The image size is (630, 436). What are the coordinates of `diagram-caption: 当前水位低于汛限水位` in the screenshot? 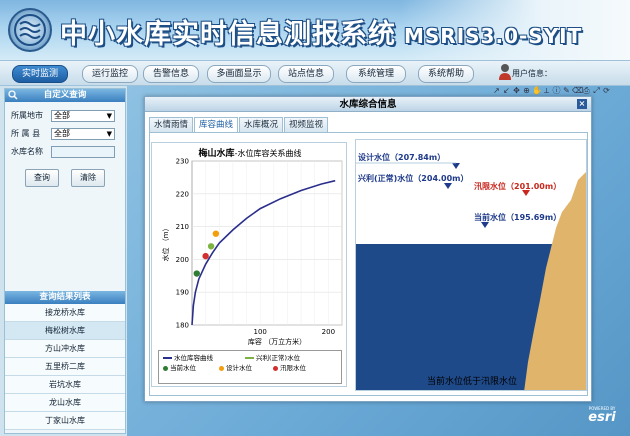 It's located at (471, 382).